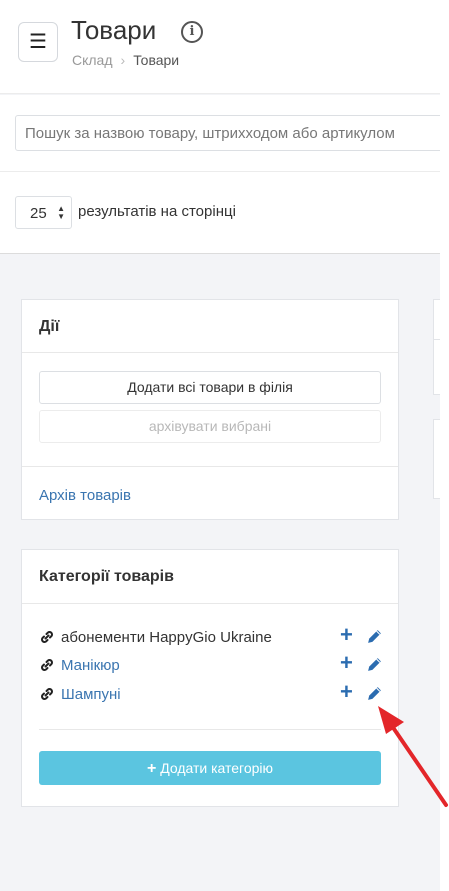 The height and width of the screenshot is (891, 449). What do you see at coordinates (157, 211) in the screenshot?
I see `per-page-label: результатів на сторінці` at bounding box center [157, 211].